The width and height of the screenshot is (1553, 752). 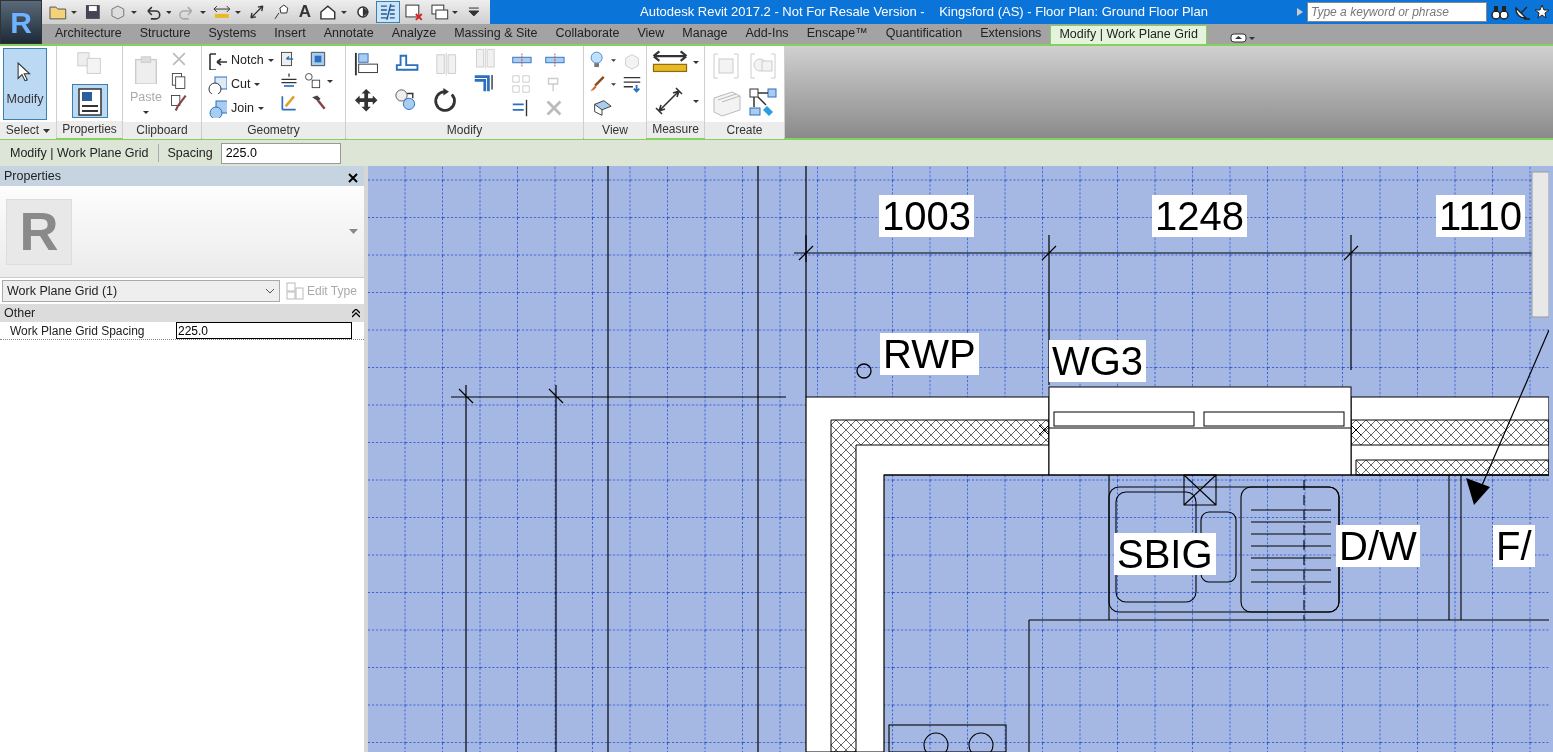 What do you see at coordinates (670, 62) in the screenshot?
I see `ruler-icon` at bounding box center [670, 62].